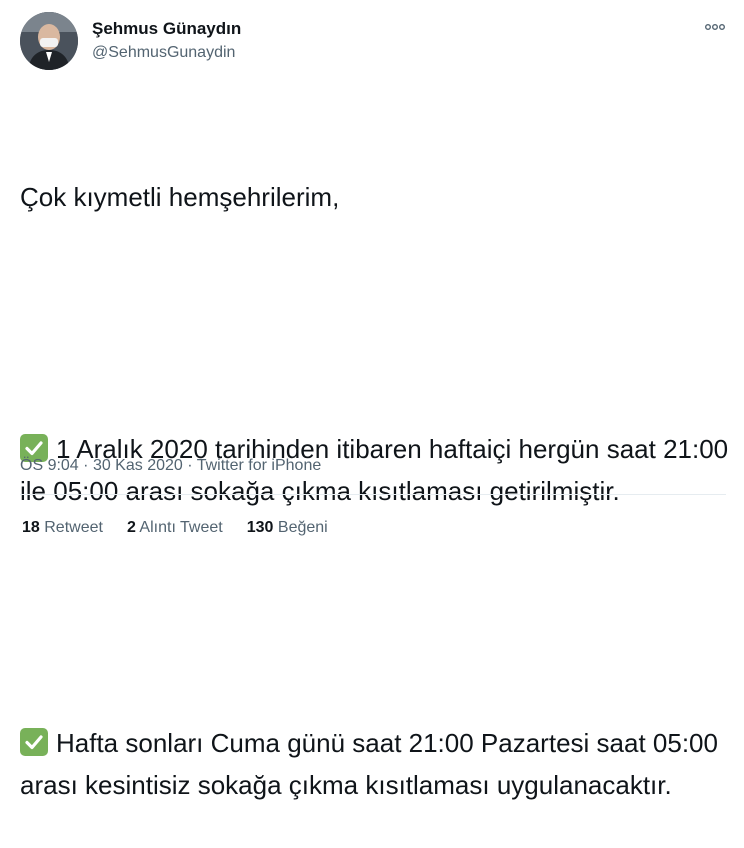  Describe the element at coordinates (181, 527) in the screenshot. I see `quotes-label: Alıntı Tweet` at that location.